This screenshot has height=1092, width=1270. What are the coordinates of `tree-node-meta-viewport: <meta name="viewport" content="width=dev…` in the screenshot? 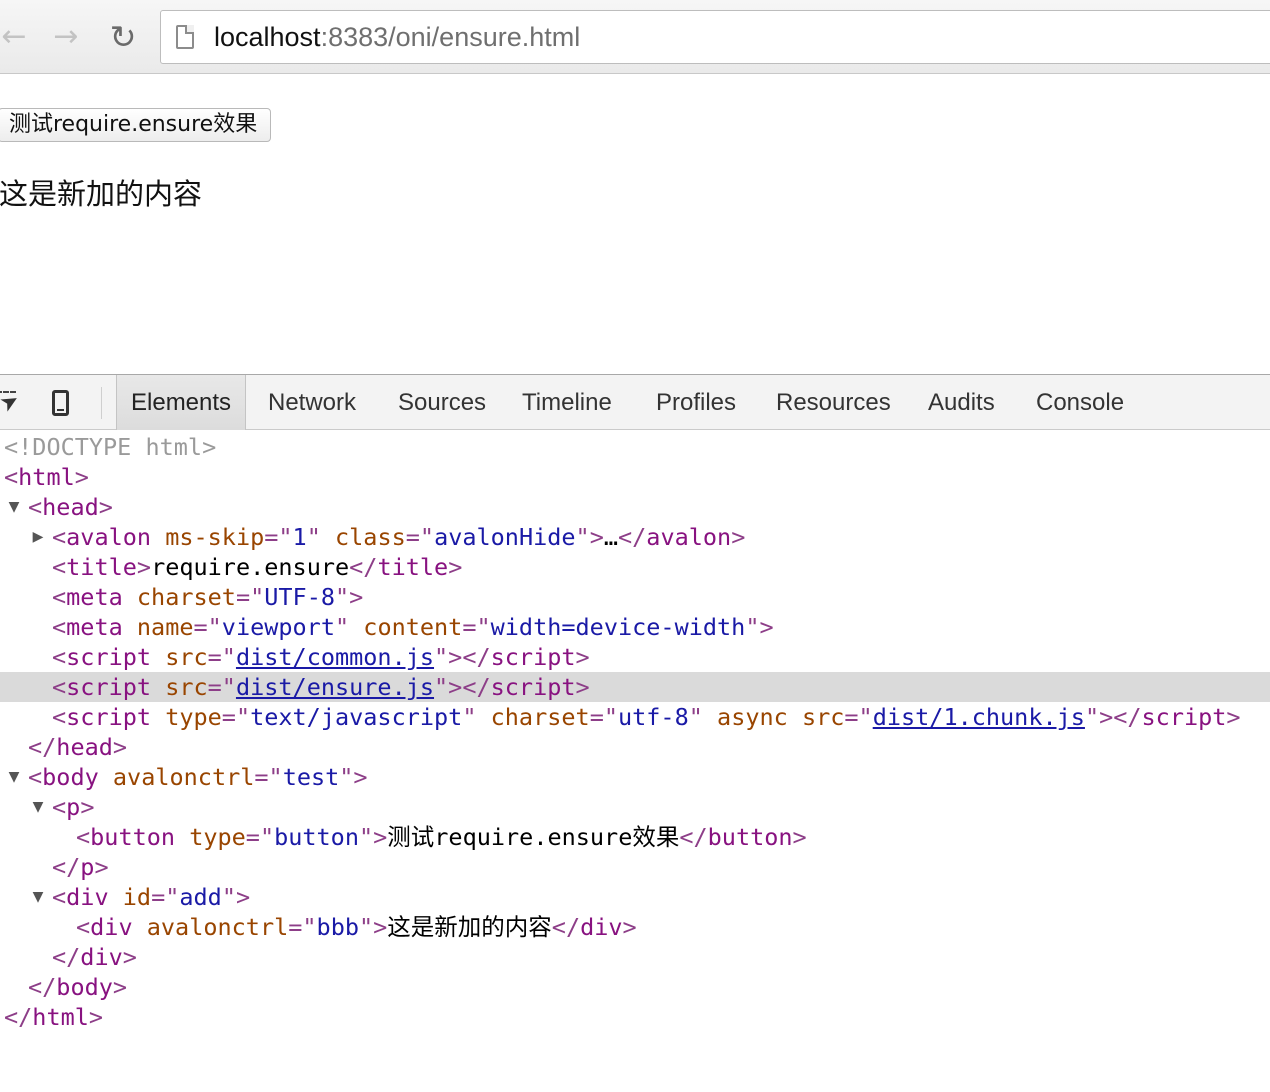 It's located at (635, 627).